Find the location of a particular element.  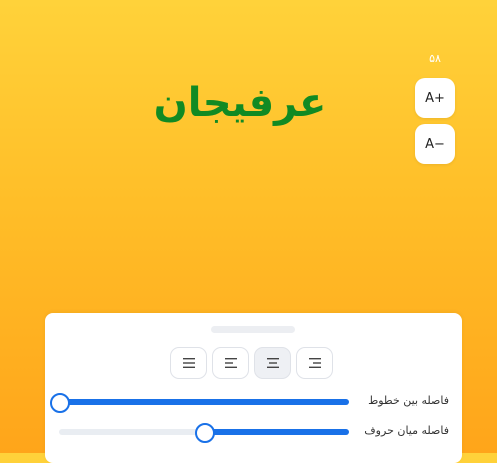

letter-spacing-row: فاصله میان حروف is located at coordinates (254, 432).